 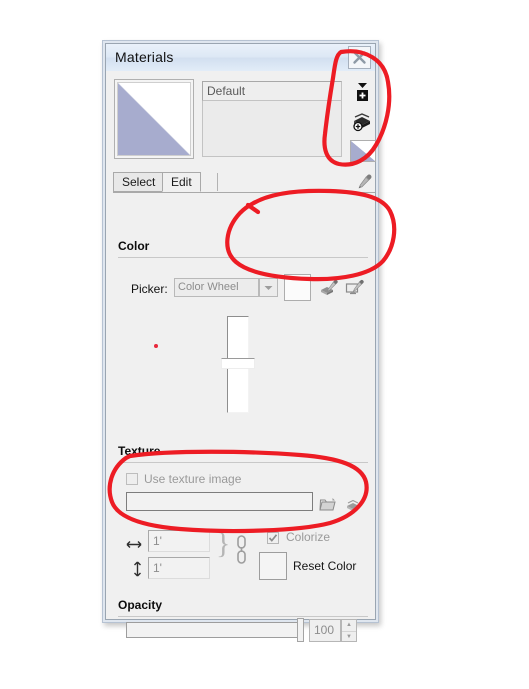 What do you see at coordinates (272, 91) in the screenshot?
I see `material-name-input: Default` at bounding box center [272, 91].